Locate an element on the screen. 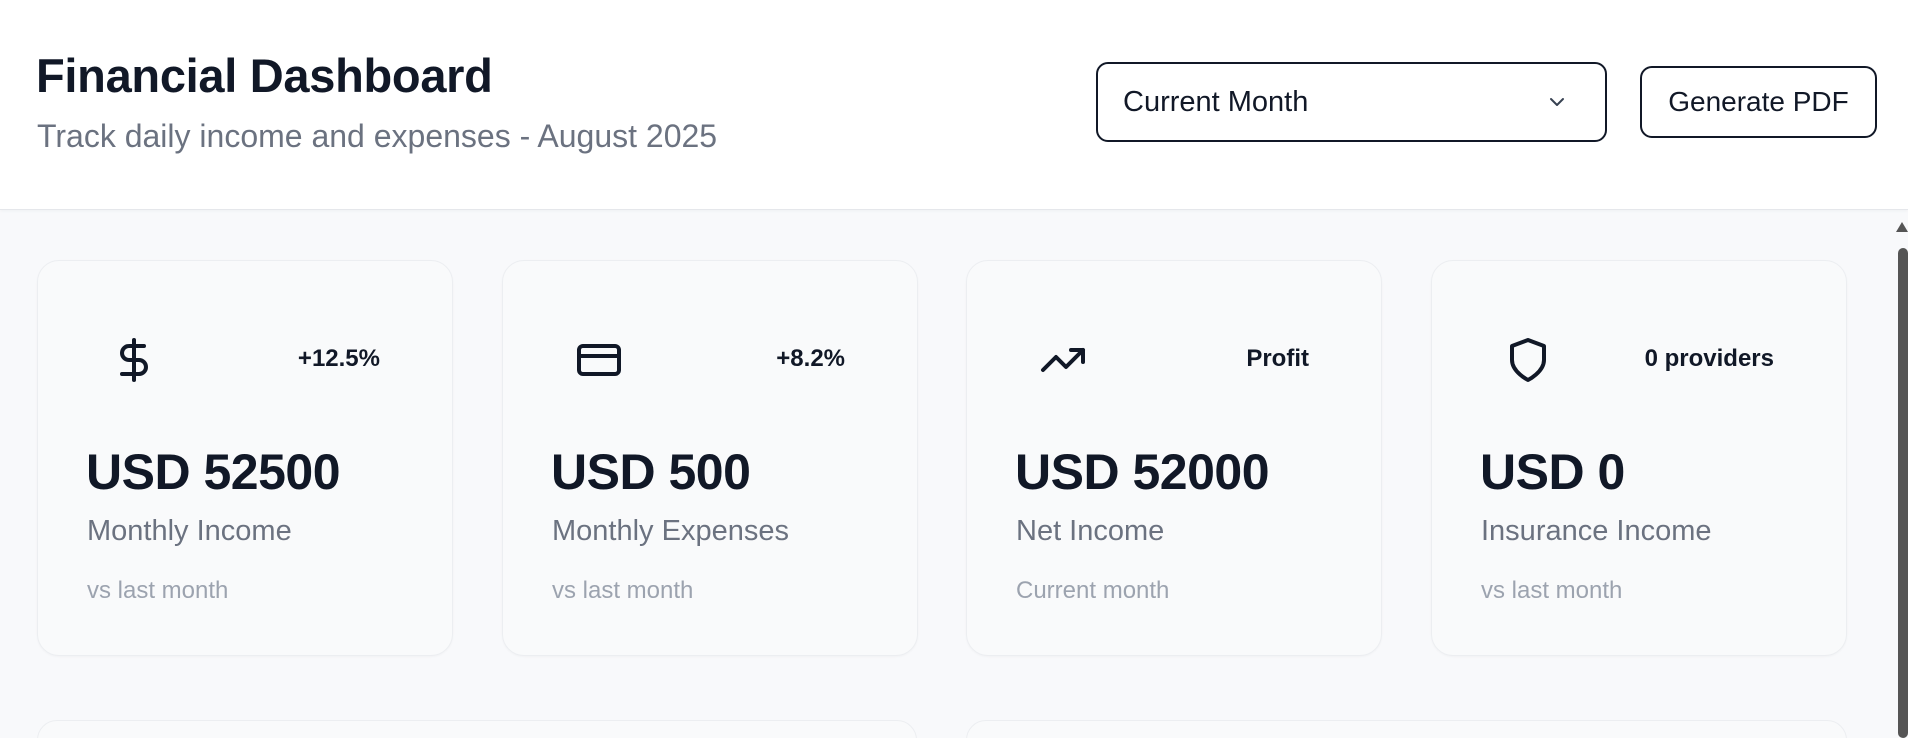 Image resolution: width=1908 pixels, height=738 pixels. stat-label: Insurance Income is located at coordinates (1596, 531).